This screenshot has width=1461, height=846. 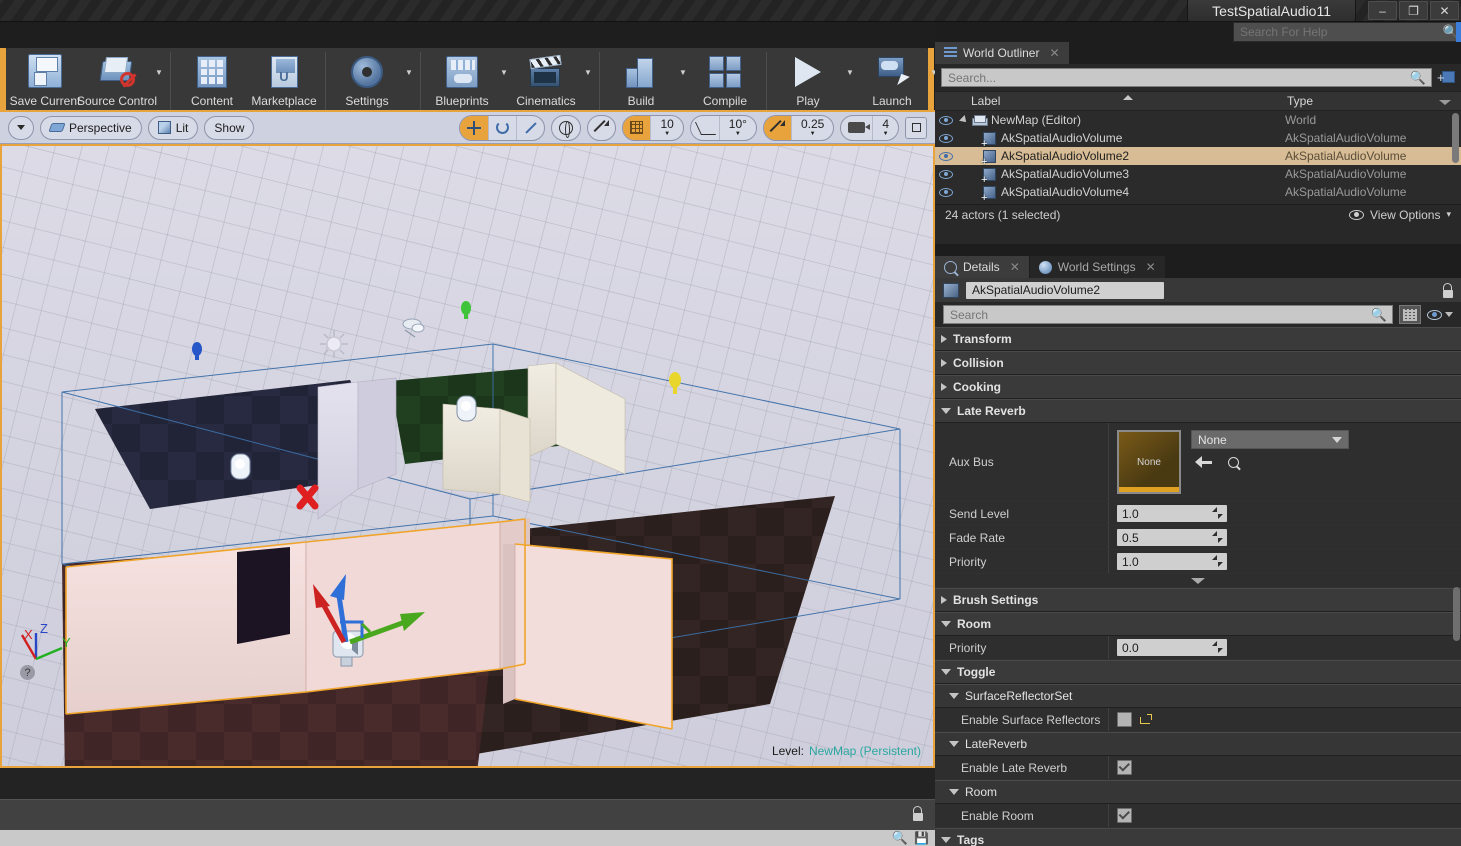 I want to click on tab-world-settings: World Settings ✕, so click(x=1097, y=267).